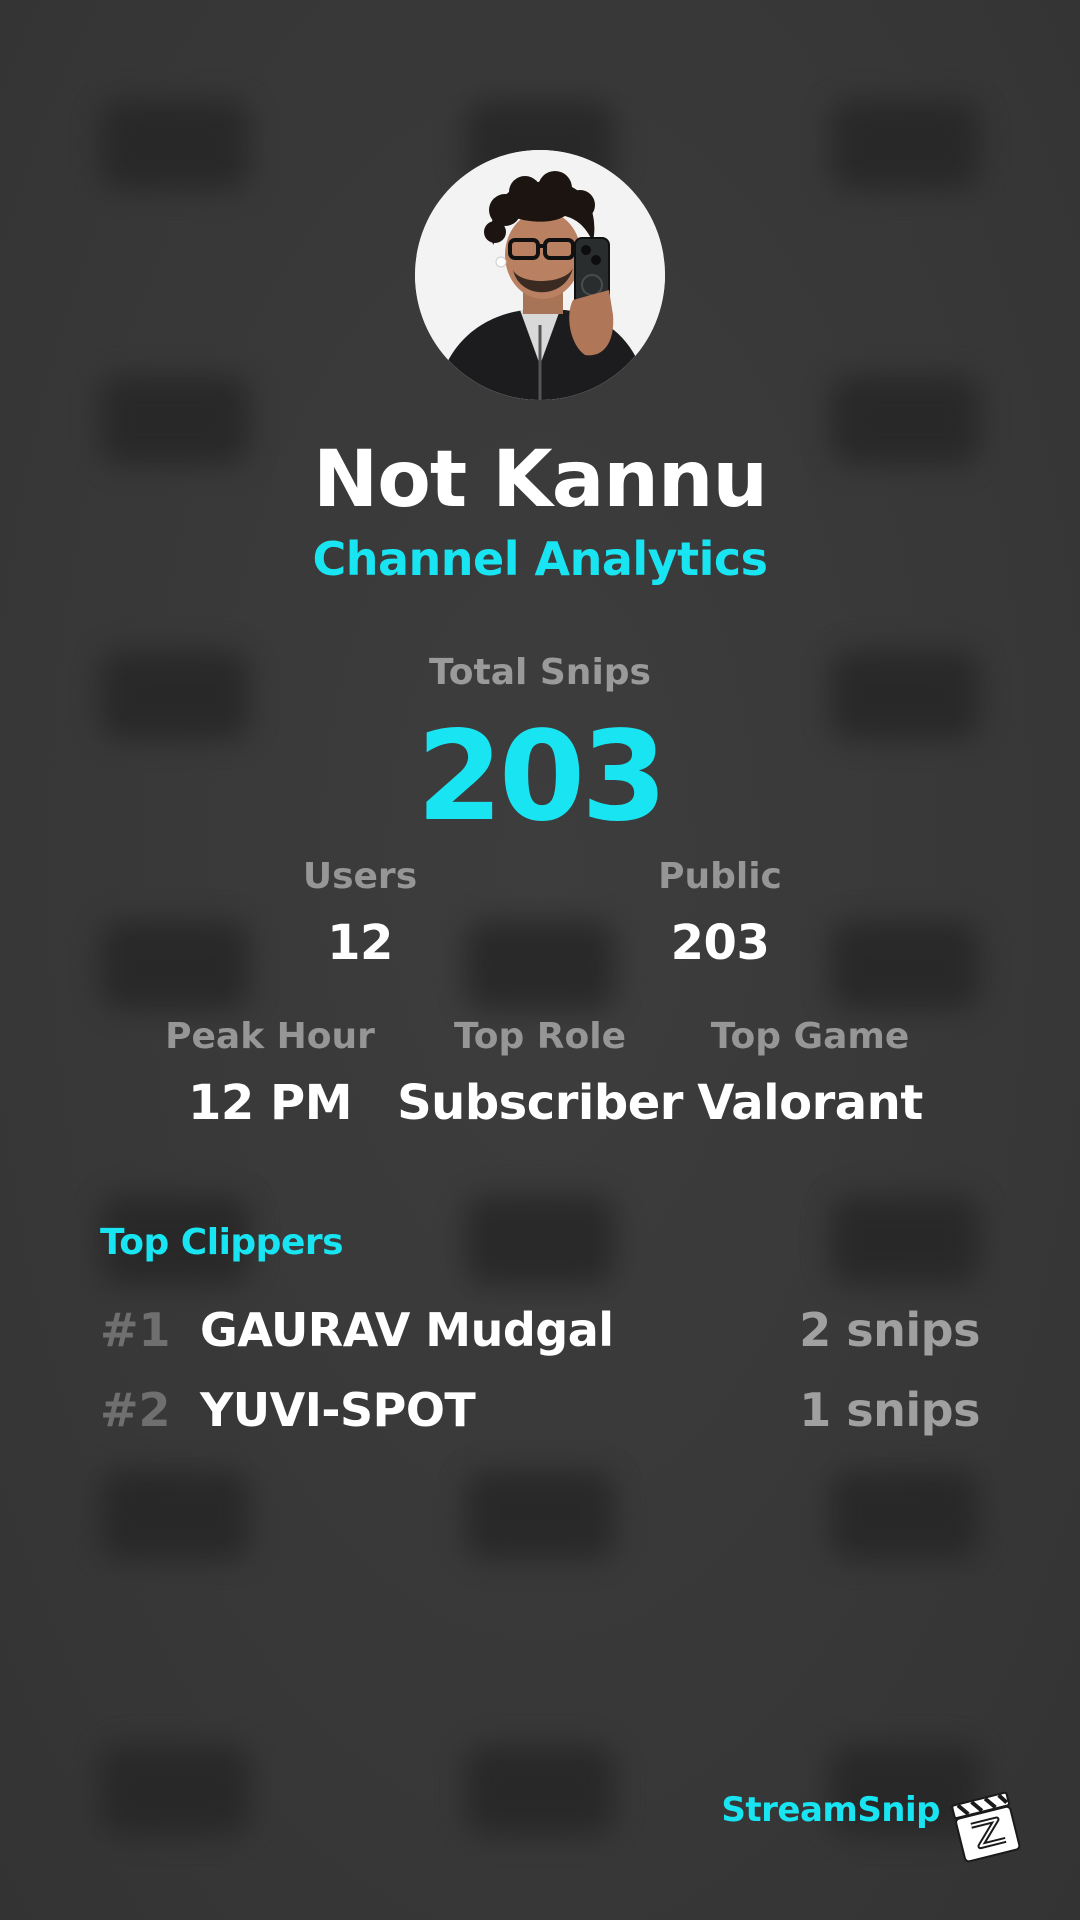 This screenshot has width=1080, height=1920. What do you see at coordinates (360, 914) in the screenshot?
I see `stat-users: Users 12` at bounding box center [360, 914].